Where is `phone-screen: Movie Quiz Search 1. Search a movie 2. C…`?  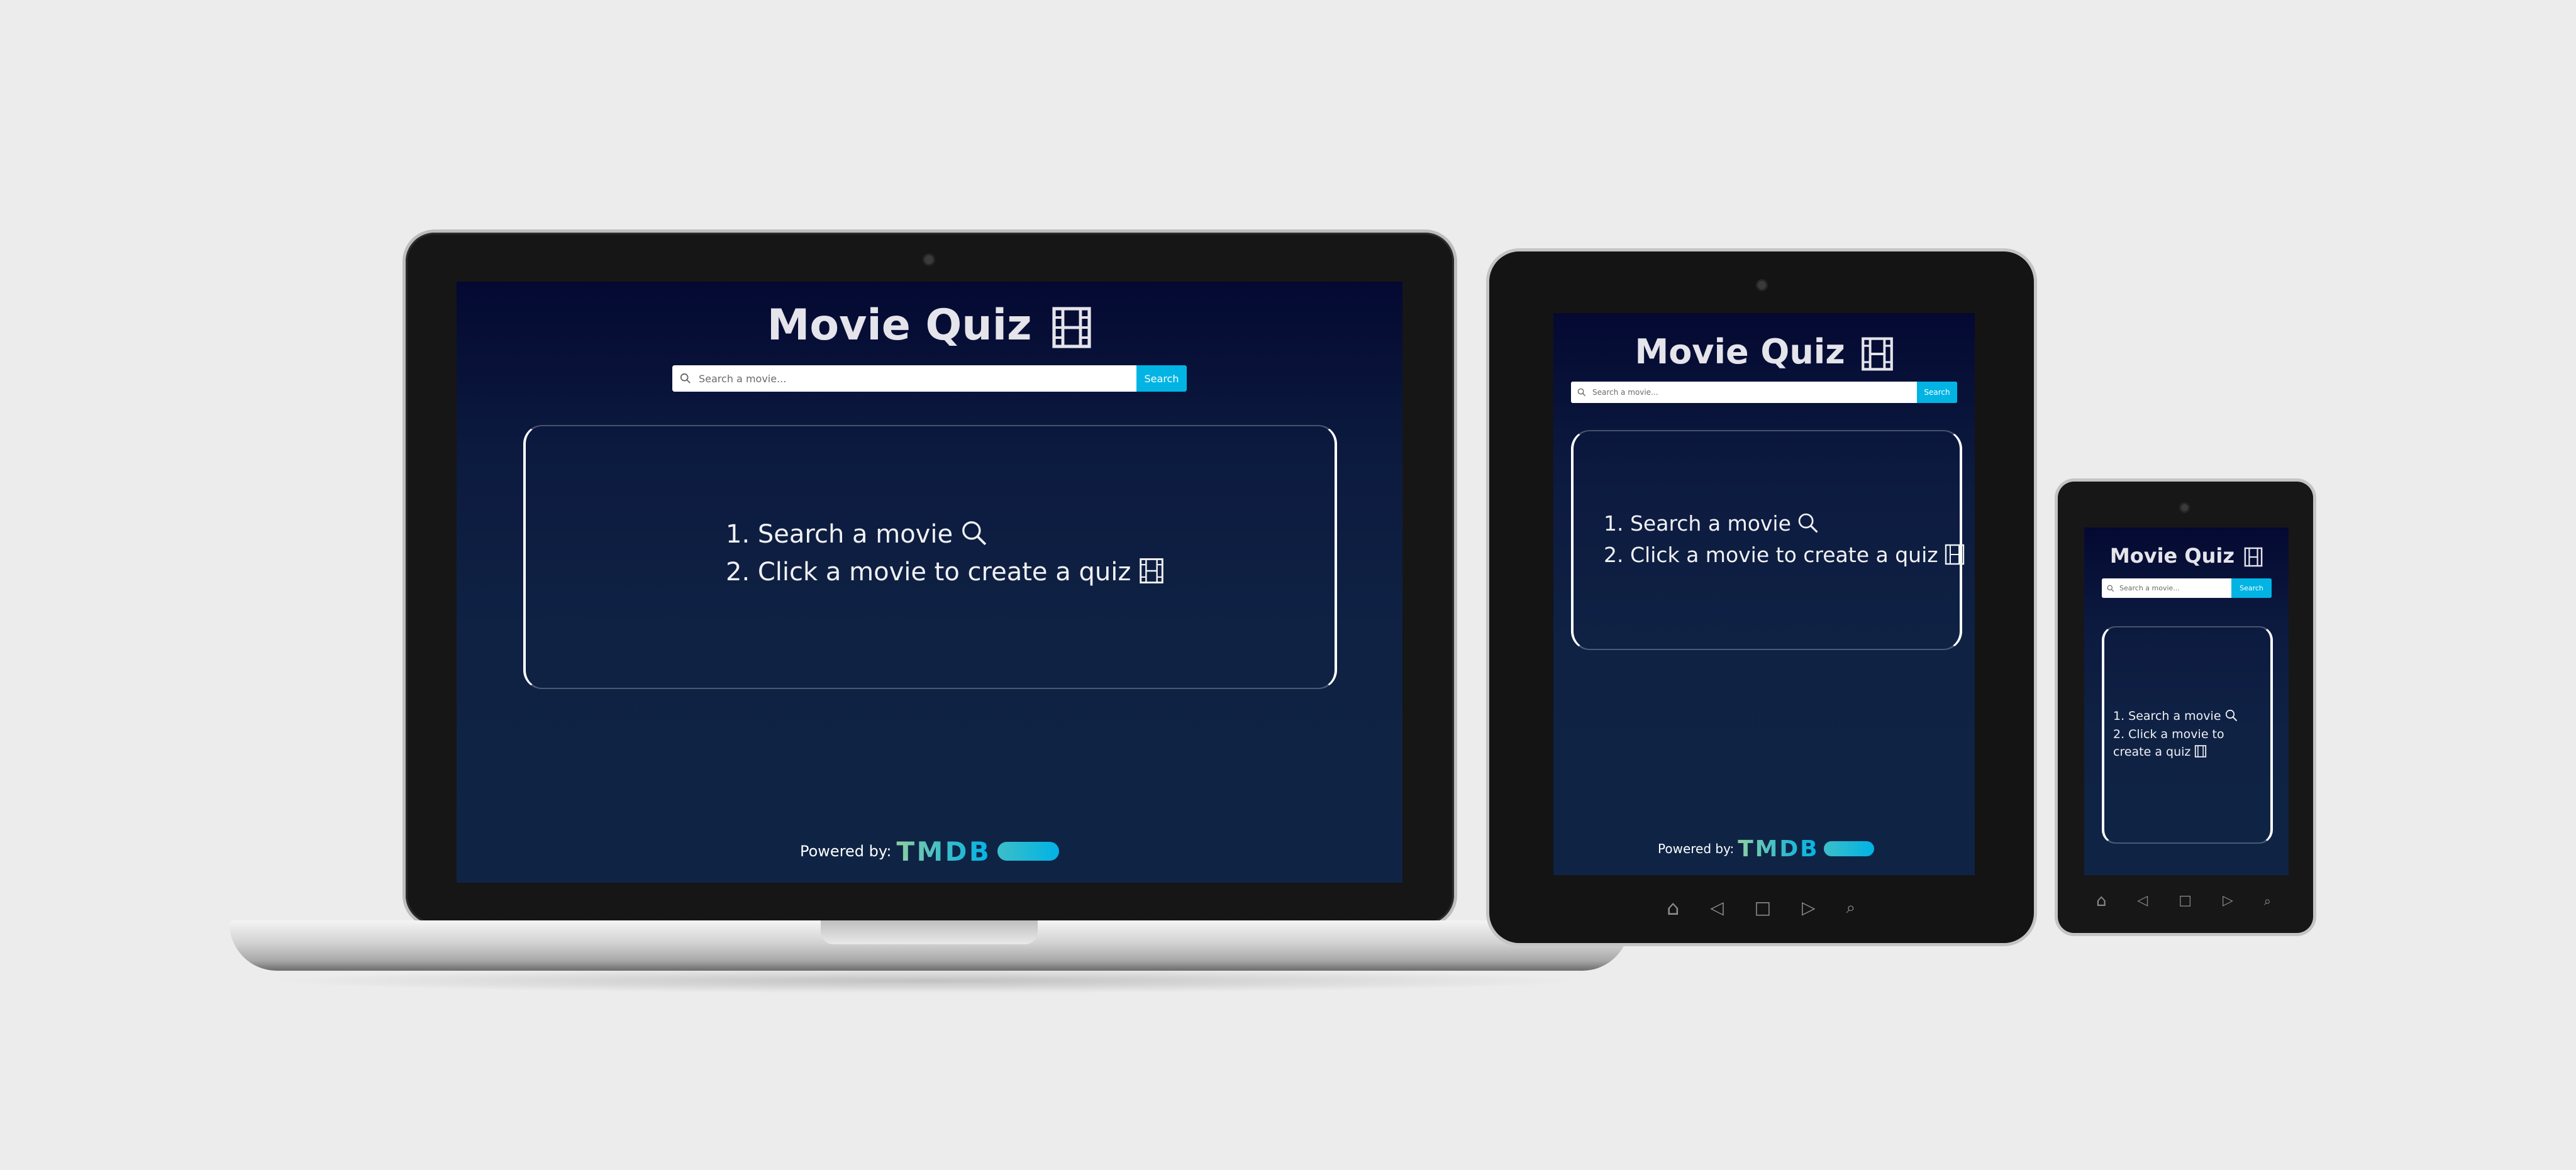 phone-screen: Movie Quiz Search 1. Search a movie 2. C… is located at coordinates (2186, 701).